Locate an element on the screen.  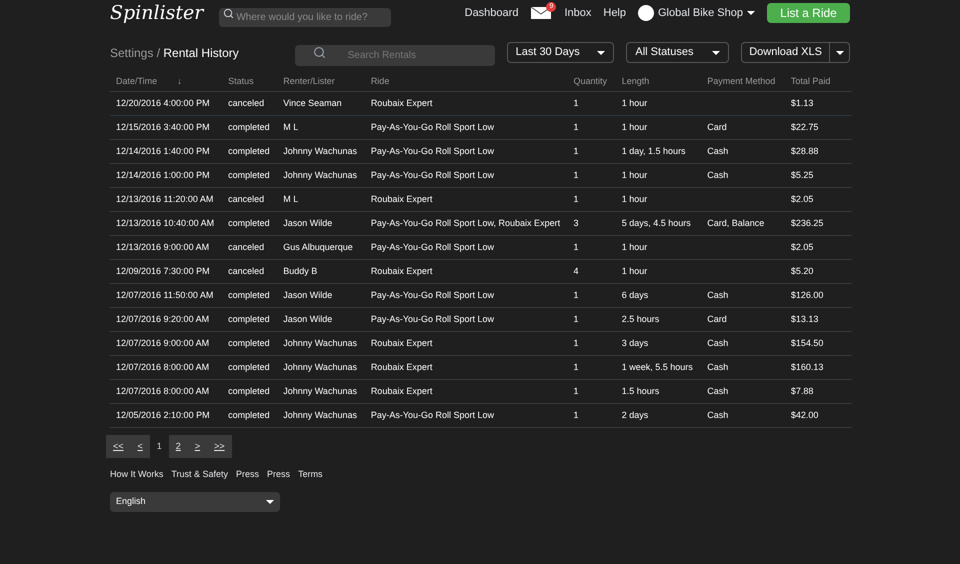
sort-indicator: ↓ is located at coordinates (179, 81).